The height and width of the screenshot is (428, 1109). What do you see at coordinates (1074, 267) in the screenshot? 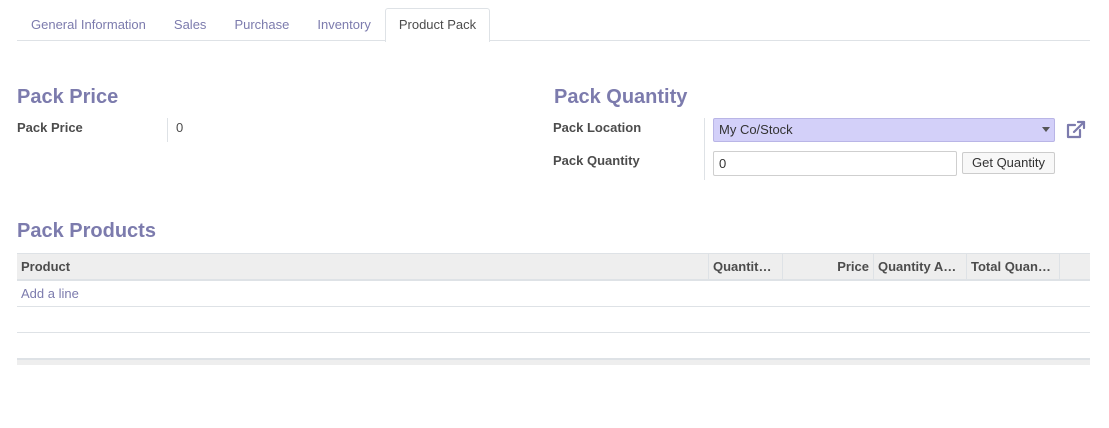
I see `column-header-actions` at bounding box center [1074, 267].